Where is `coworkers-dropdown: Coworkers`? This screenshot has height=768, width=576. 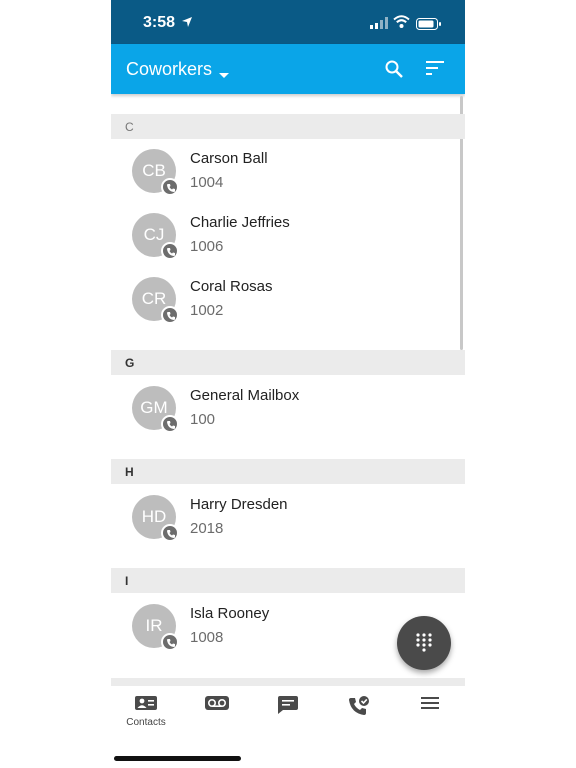
coworkers-dropdown: Coworkers is located at coordinates (169, 69).